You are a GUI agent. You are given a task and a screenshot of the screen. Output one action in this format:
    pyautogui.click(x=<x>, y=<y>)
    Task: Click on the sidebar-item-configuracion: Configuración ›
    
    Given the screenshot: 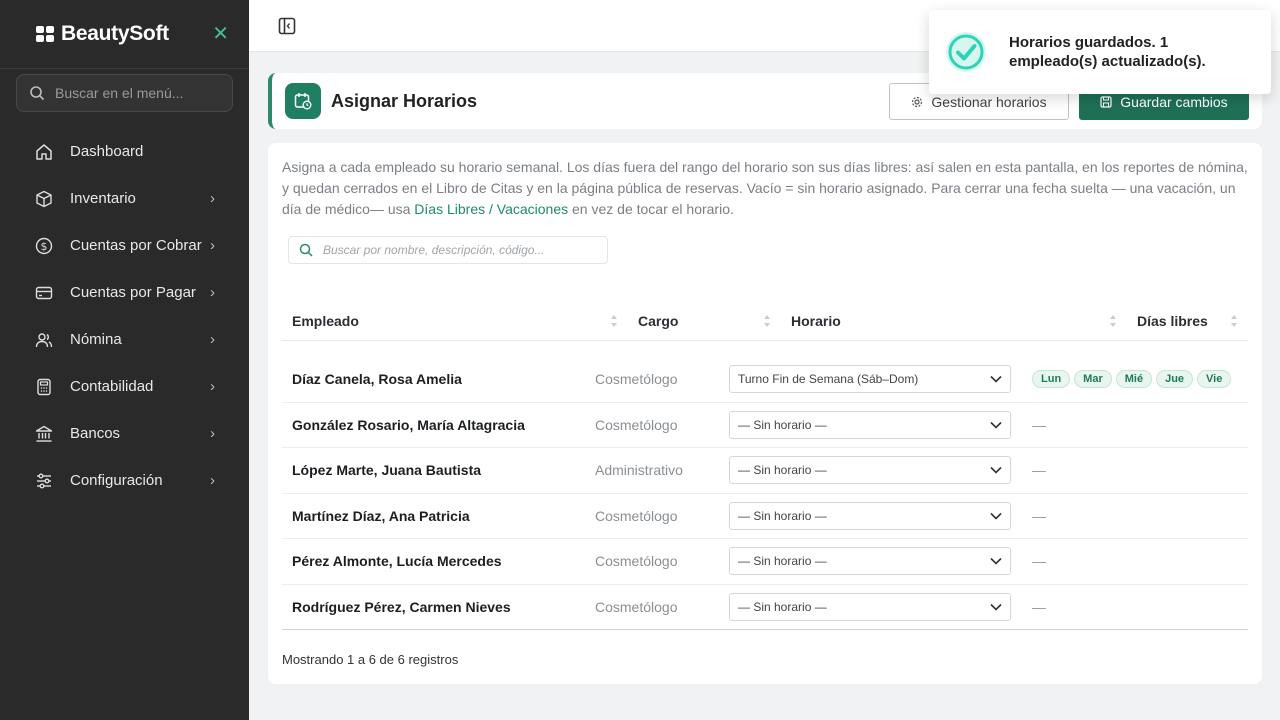 What is the action you would take?
    pyautogui.click(x=124, y=480)
    